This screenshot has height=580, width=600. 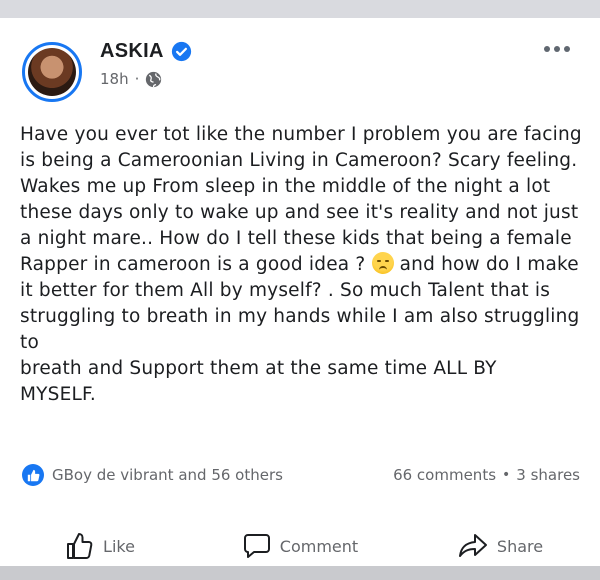 I want to click on verified-badge-icon, so click(x=181, y=51).